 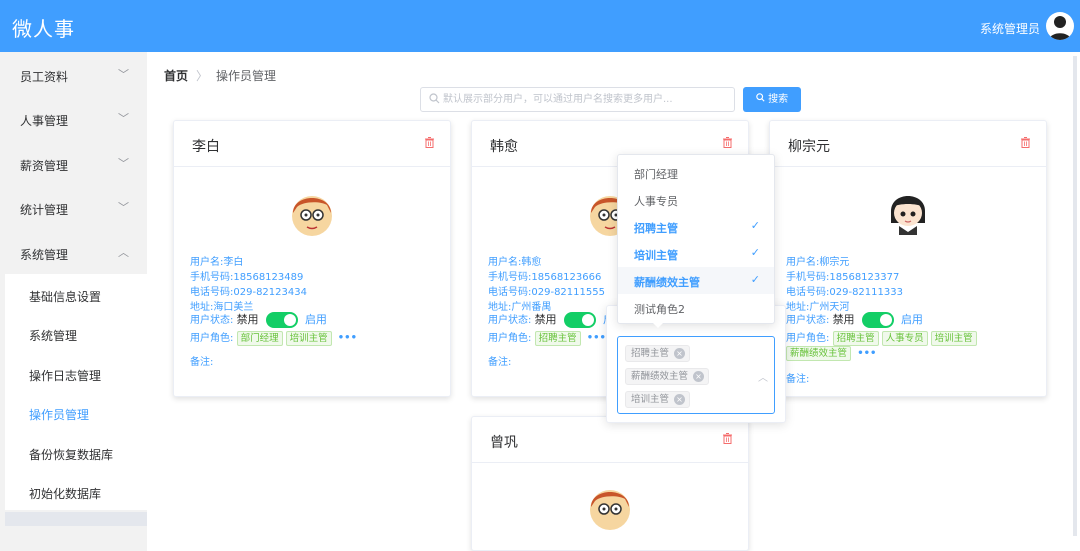 I want to click on app-logo: 微人事, so click(x=43, y=29).